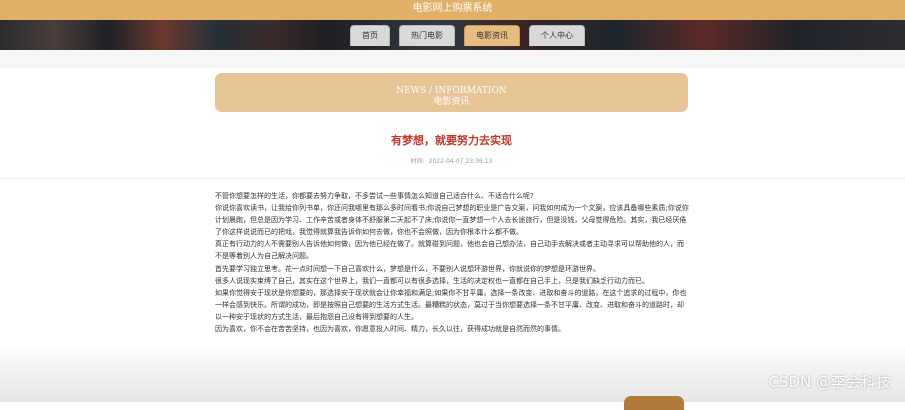 The width and height of the screenshot is (905, 410). Describe the element at coordinates (654, 403) in the screenshot. I see `action-button` at that location.